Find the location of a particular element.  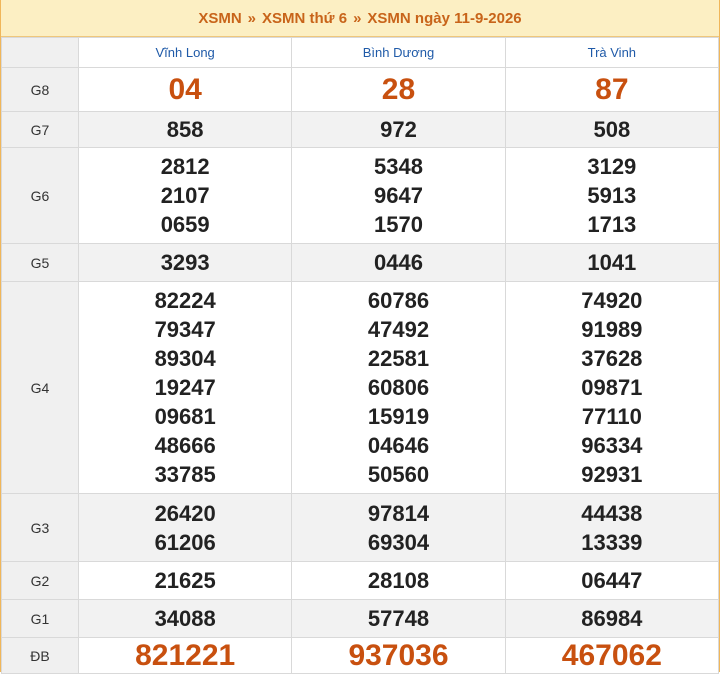

prize-row: G8 04 28 87 is located at coordinates (360, 89).